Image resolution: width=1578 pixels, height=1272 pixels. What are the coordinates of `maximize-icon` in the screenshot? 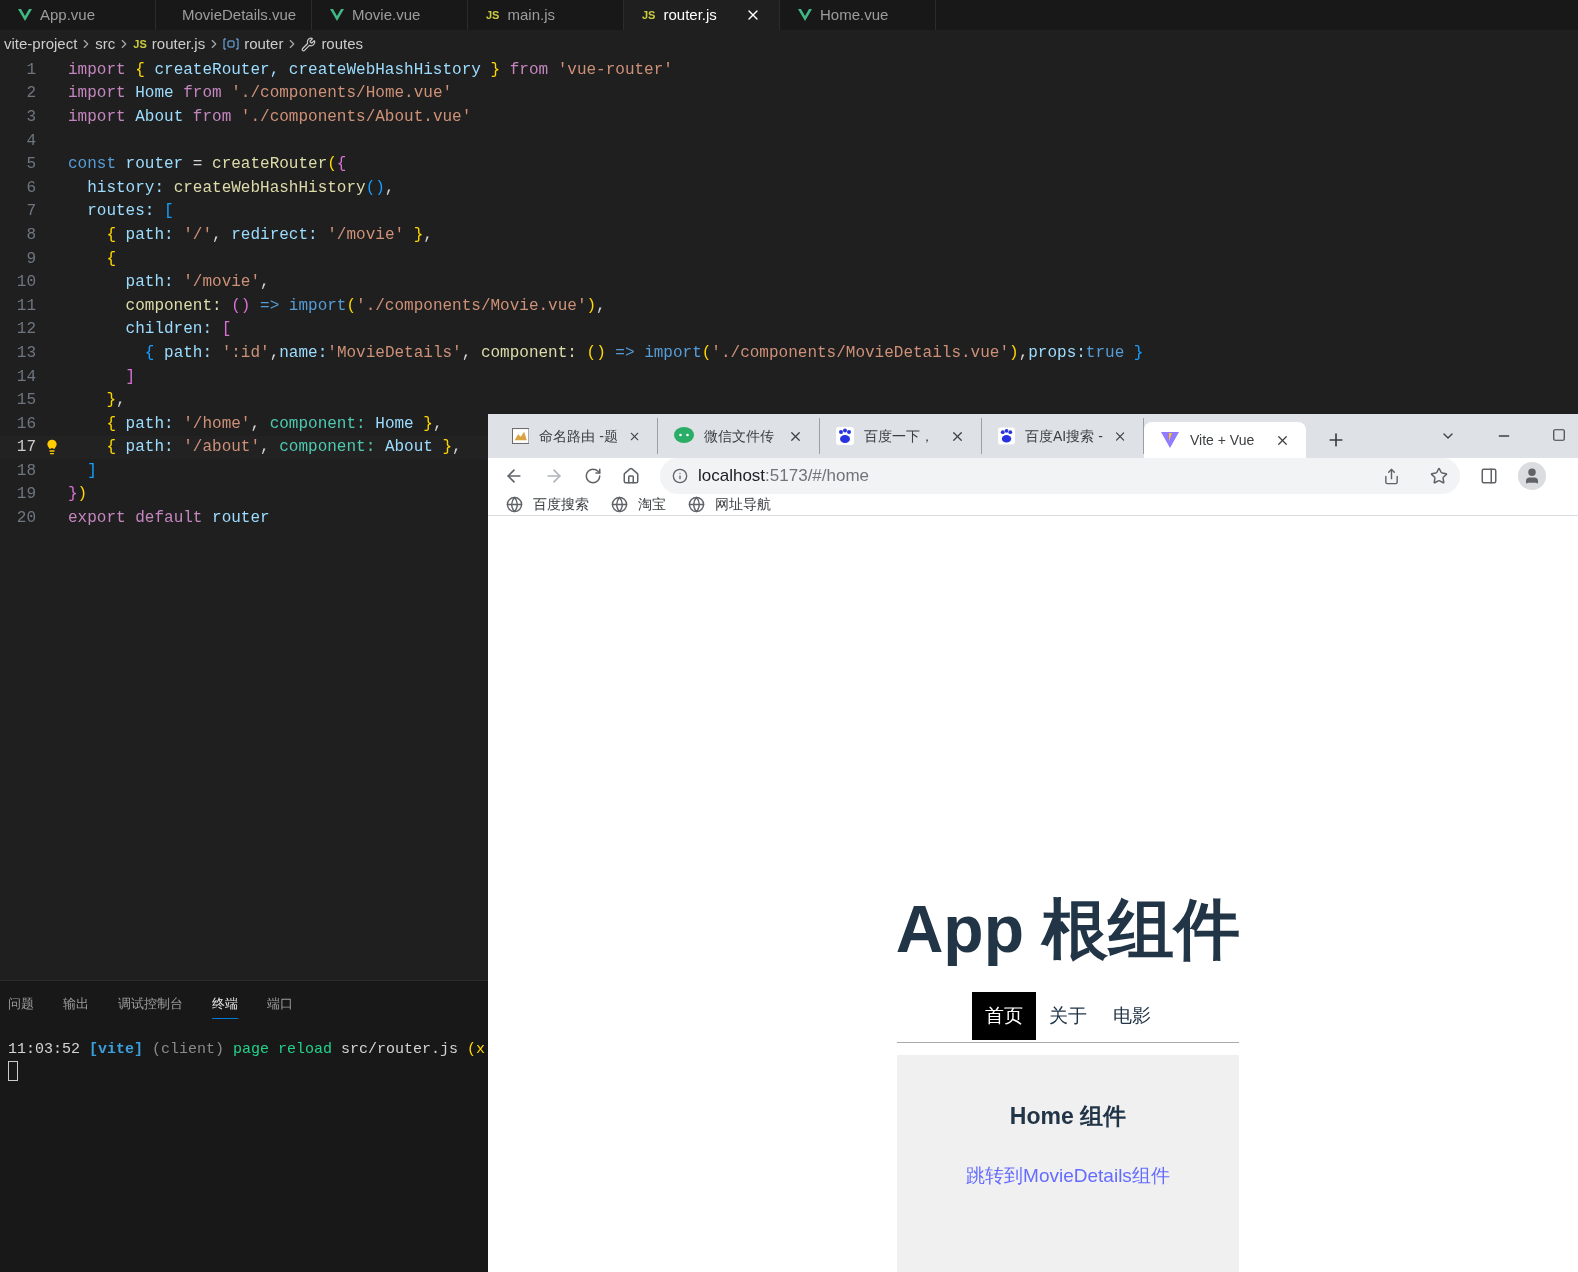 It's located at (1559, 435).